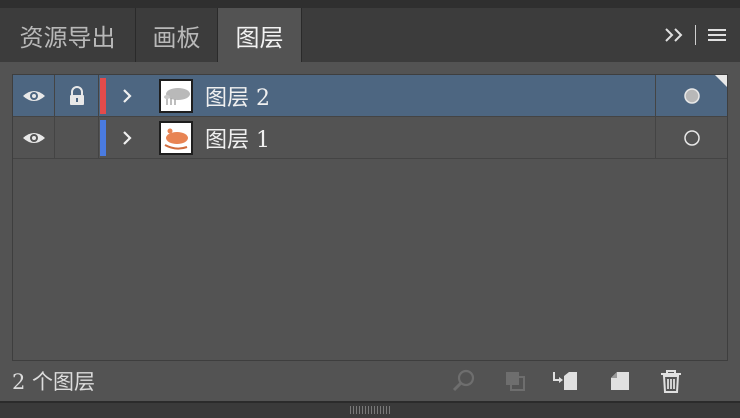  Describe the element at coordinates (68, 35) in the screenshot. I see `tab-asset-export: 资源导出` at that location.